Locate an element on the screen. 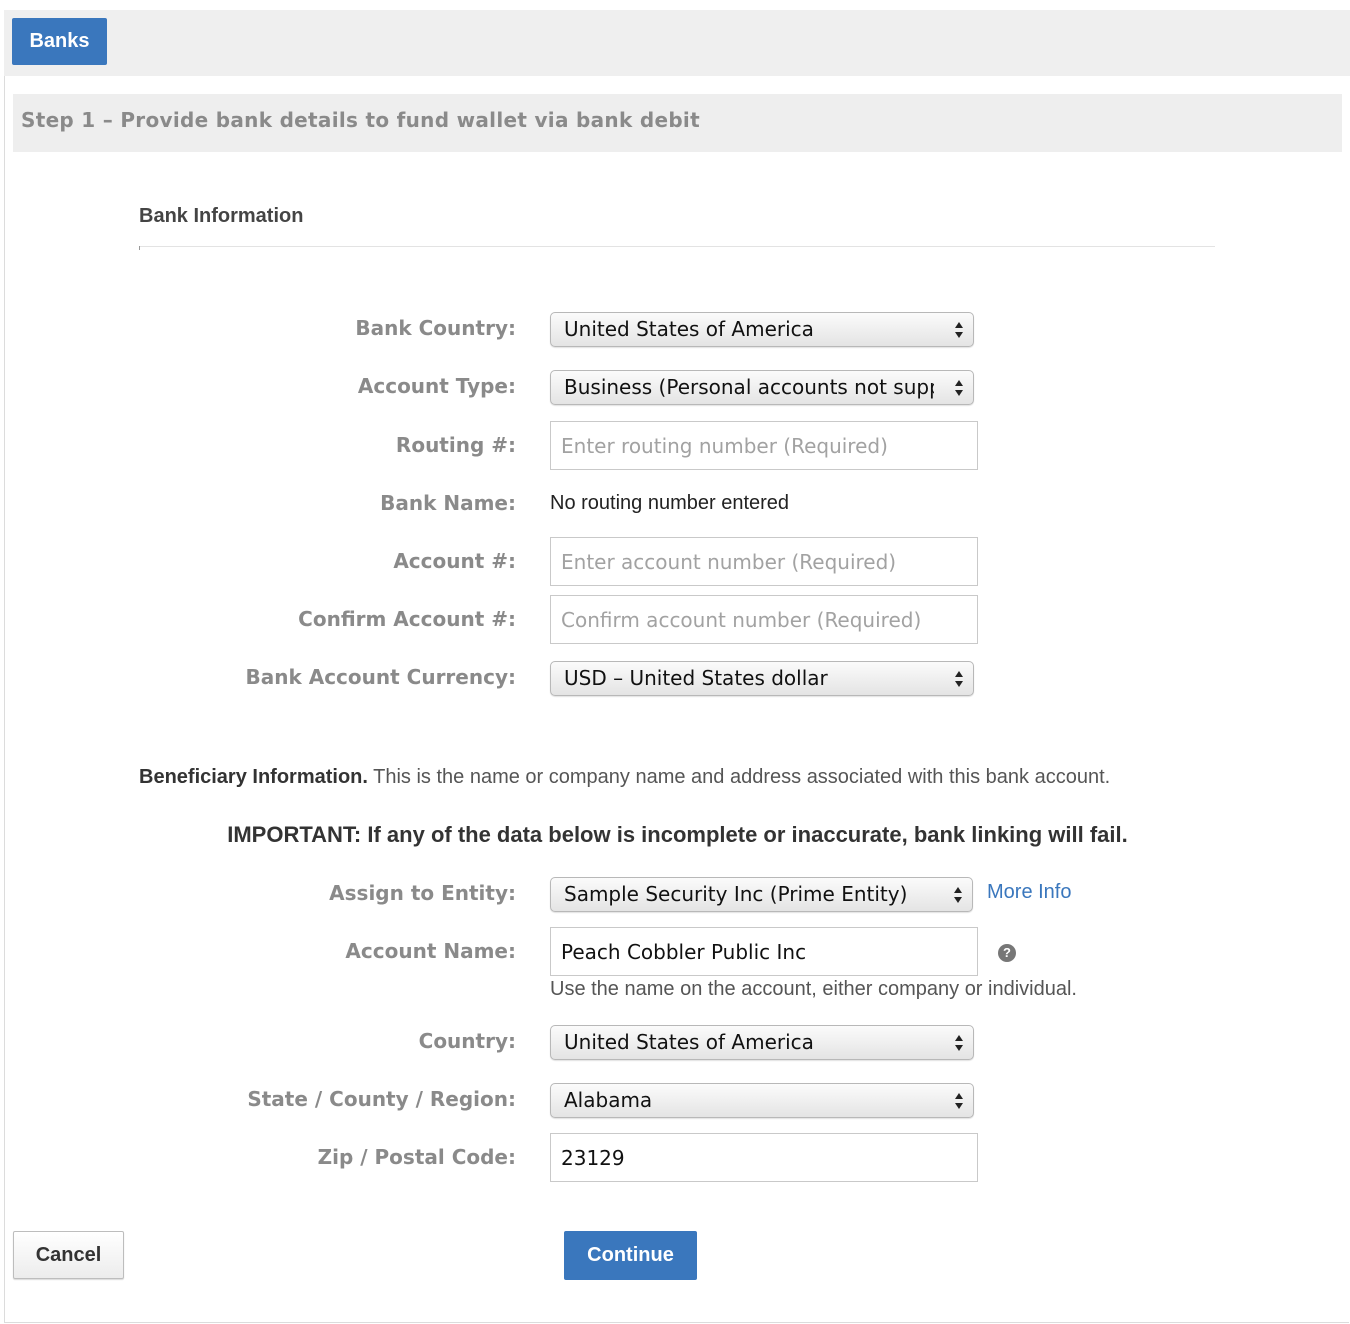 This screenshot has height=1324, width=1350. more-info-link: More Info is located at coordinates (1029, 892).